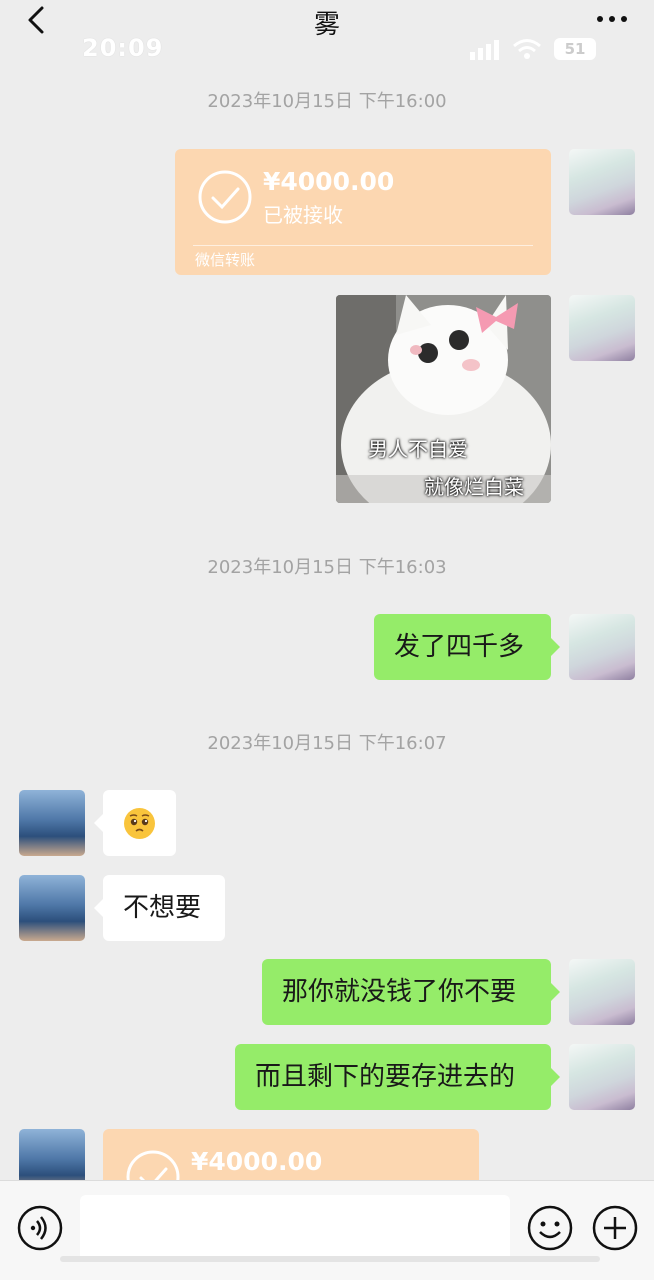 This screenshot has width=654, height=1280. I want to click on transfer-card: ¥4000.00 已被接收 微信转账, so click(363, 212).